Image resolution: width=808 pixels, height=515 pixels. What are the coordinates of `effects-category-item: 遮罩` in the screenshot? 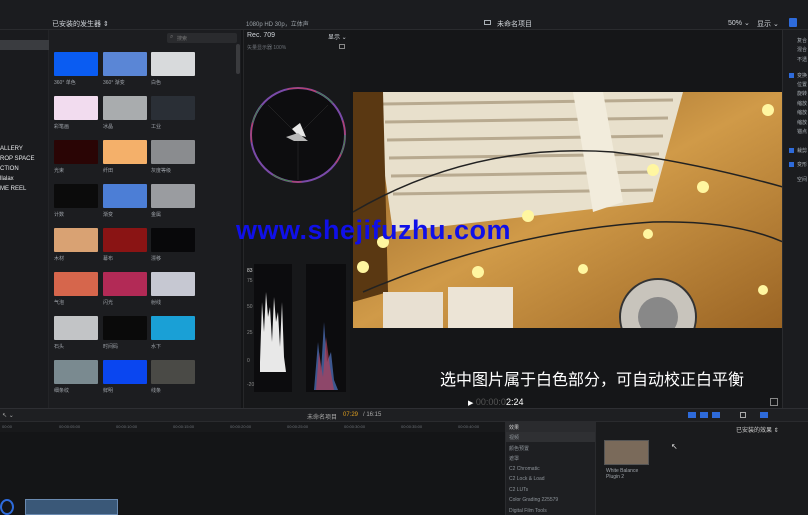 It's located at (514, 458).